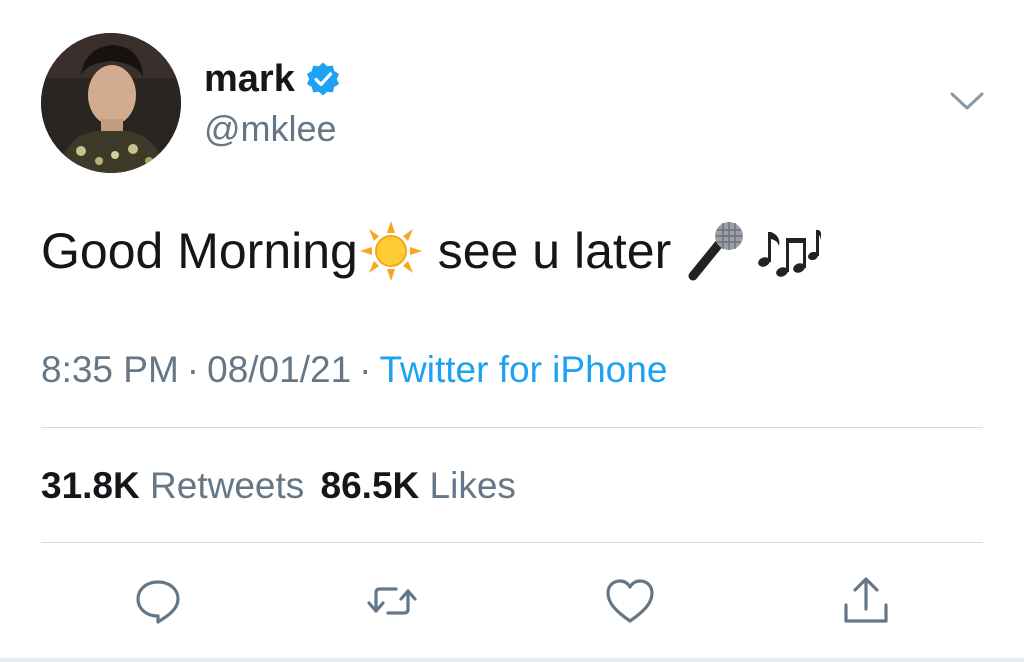  What do you see at coordinates (158, 601) in the screenshot?
I see `reply-icon` at bounding box center [158, 601].